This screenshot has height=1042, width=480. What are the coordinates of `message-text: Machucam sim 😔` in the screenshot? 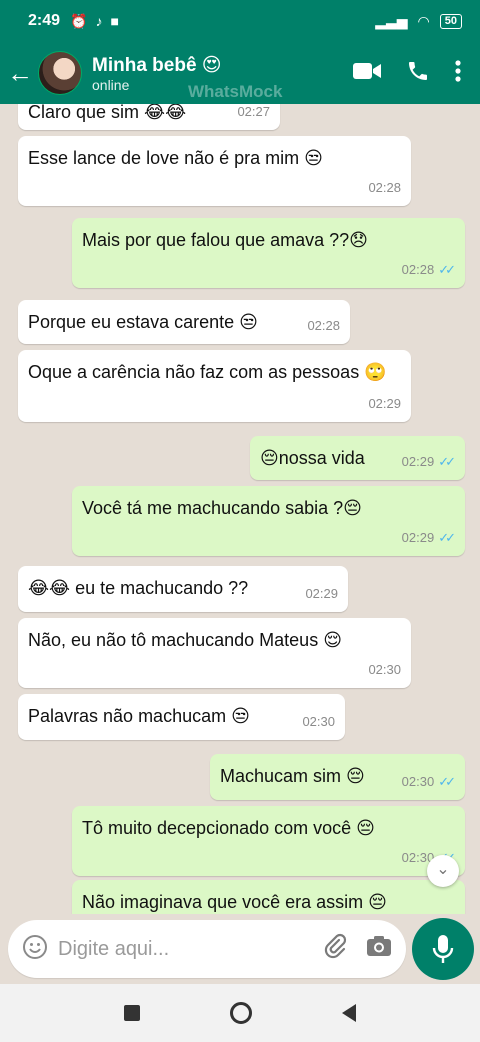 It's located at (292, 776).